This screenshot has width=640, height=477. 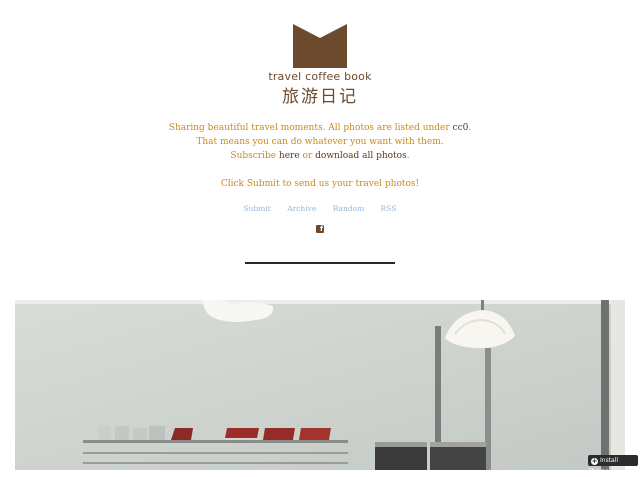 I want to click on nav-rss-link: RSS, so click(x=389, y=208).